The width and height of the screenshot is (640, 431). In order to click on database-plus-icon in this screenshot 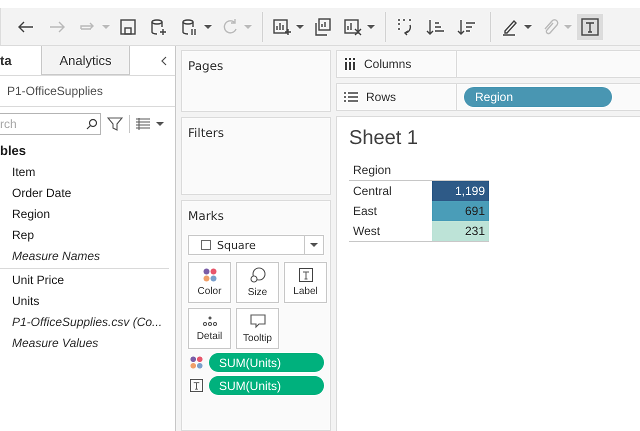, I will do `click(159, 26)`.